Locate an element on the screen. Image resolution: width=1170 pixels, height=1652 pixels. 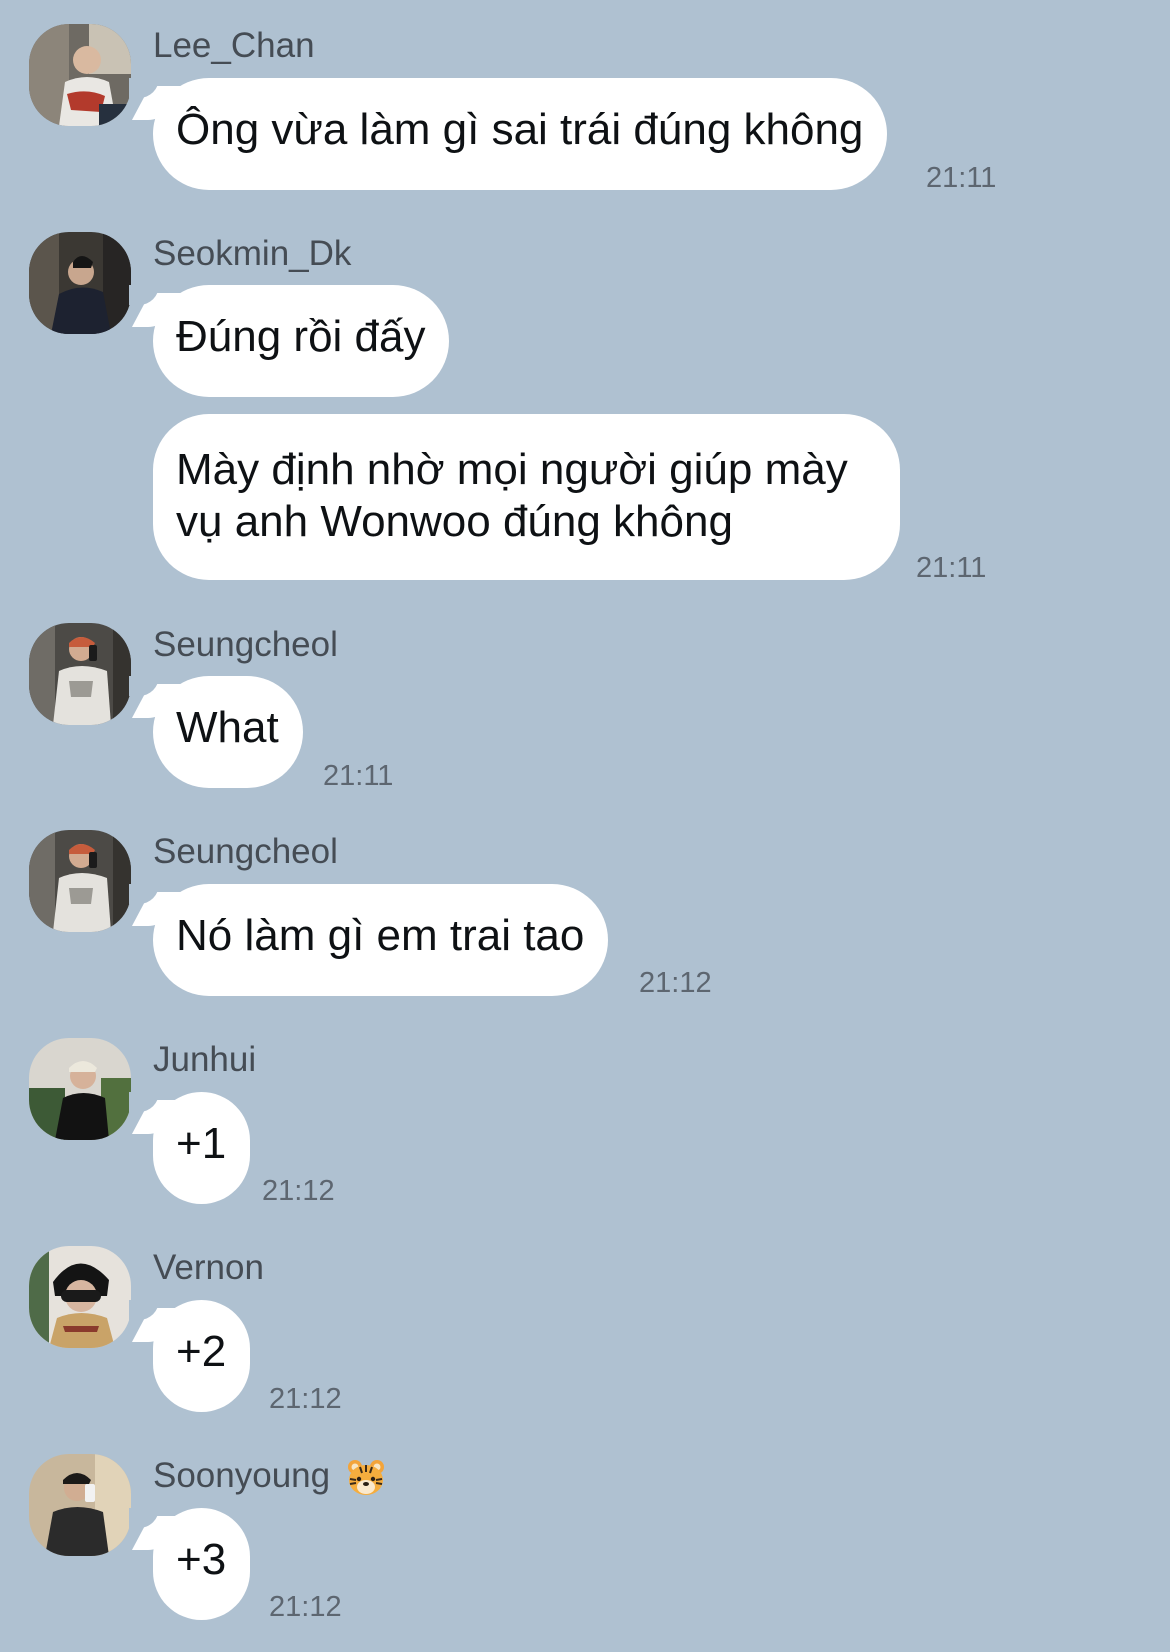
message-bubble: Nó làm gì em trai tao is located at coordinates (368, 940).